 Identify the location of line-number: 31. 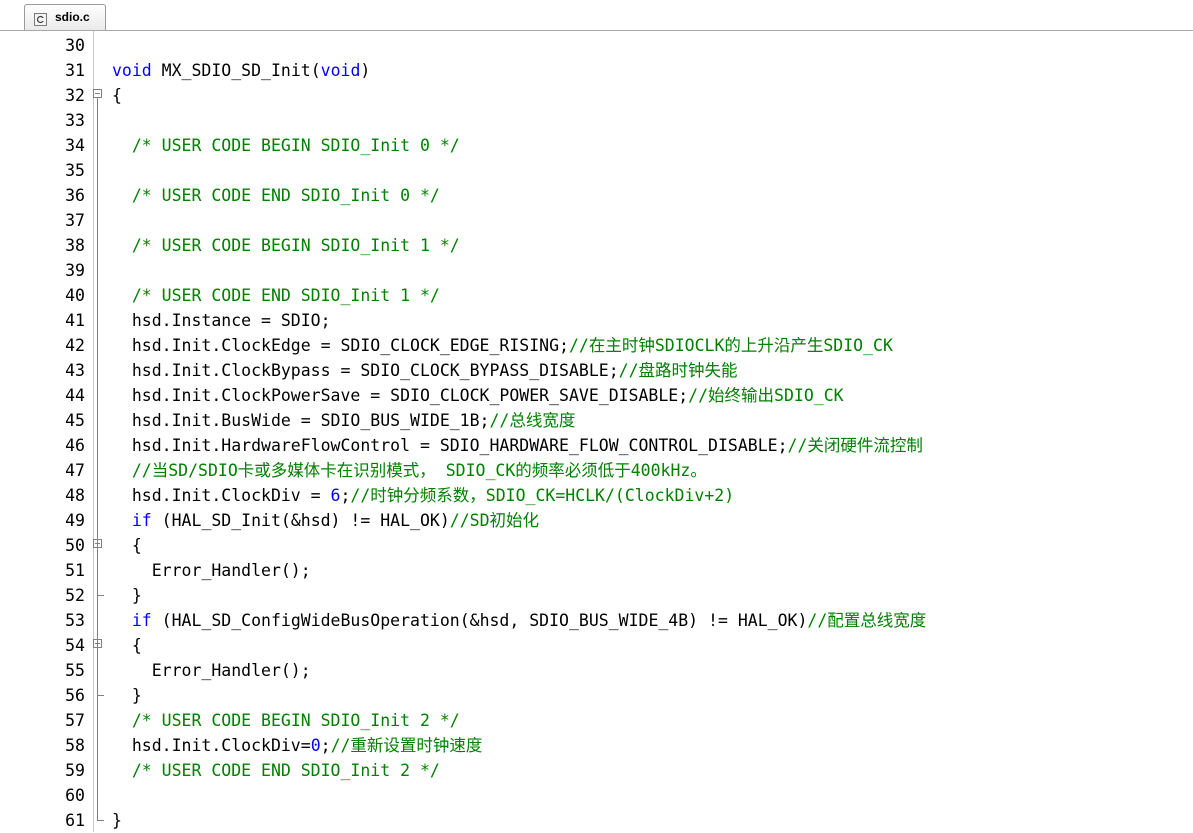
(75, 70).